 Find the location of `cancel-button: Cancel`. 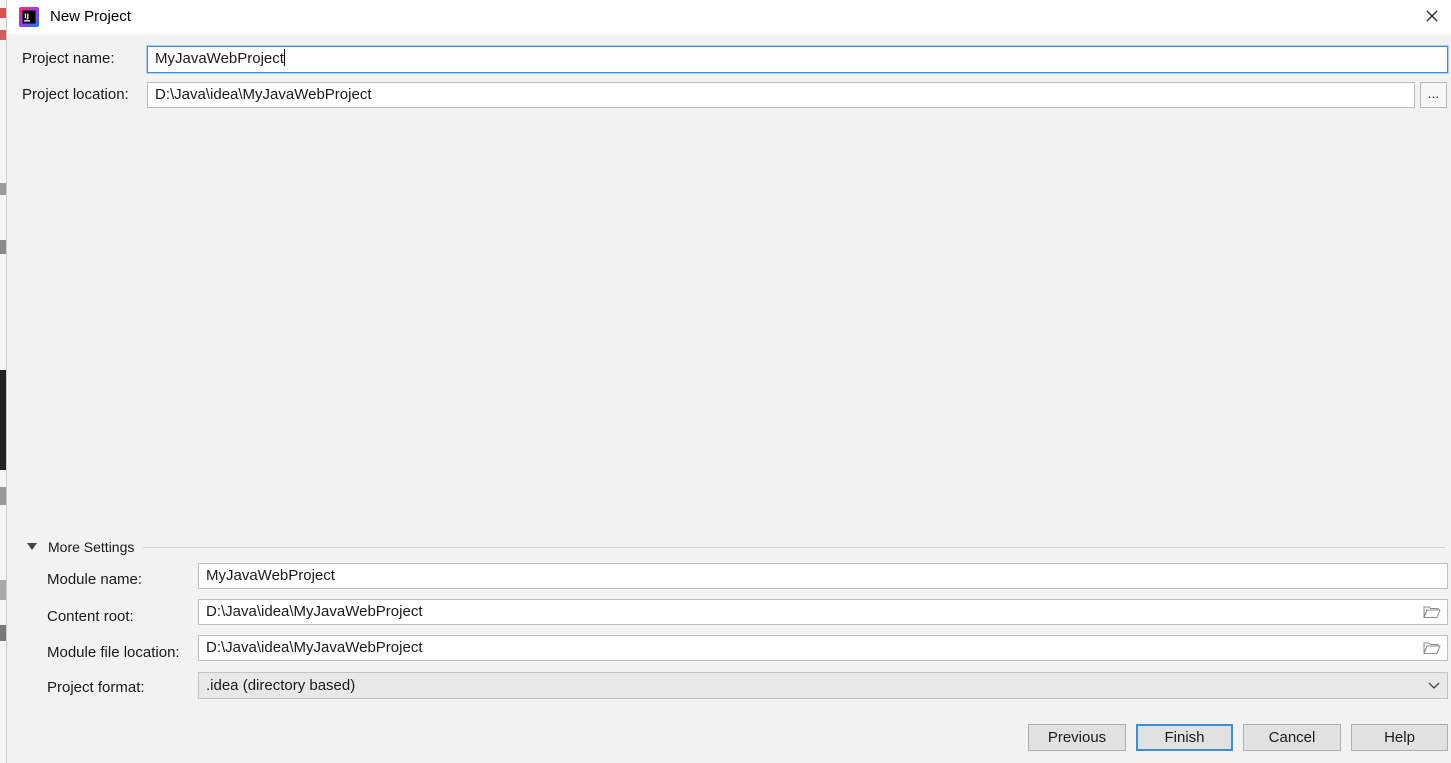

cancel-button: Cancel is located at coordinates (1292, 737).